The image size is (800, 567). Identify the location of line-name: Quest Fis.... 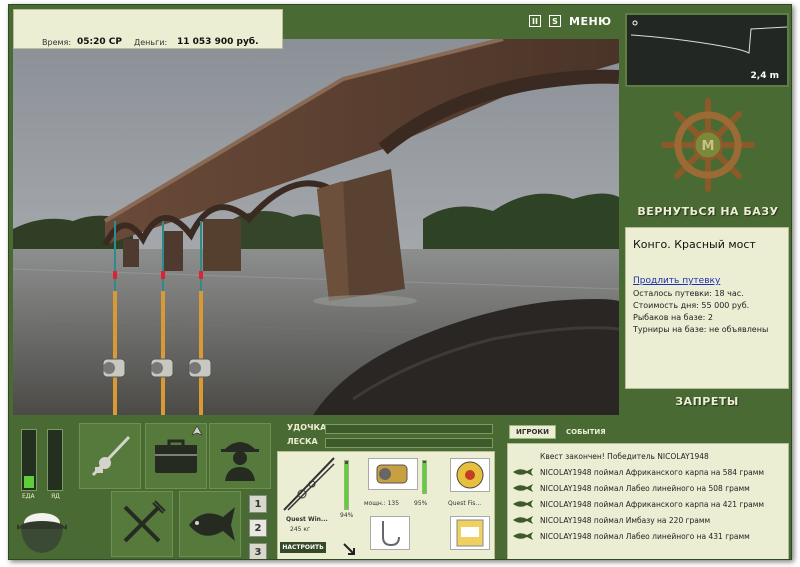
(465, 503).